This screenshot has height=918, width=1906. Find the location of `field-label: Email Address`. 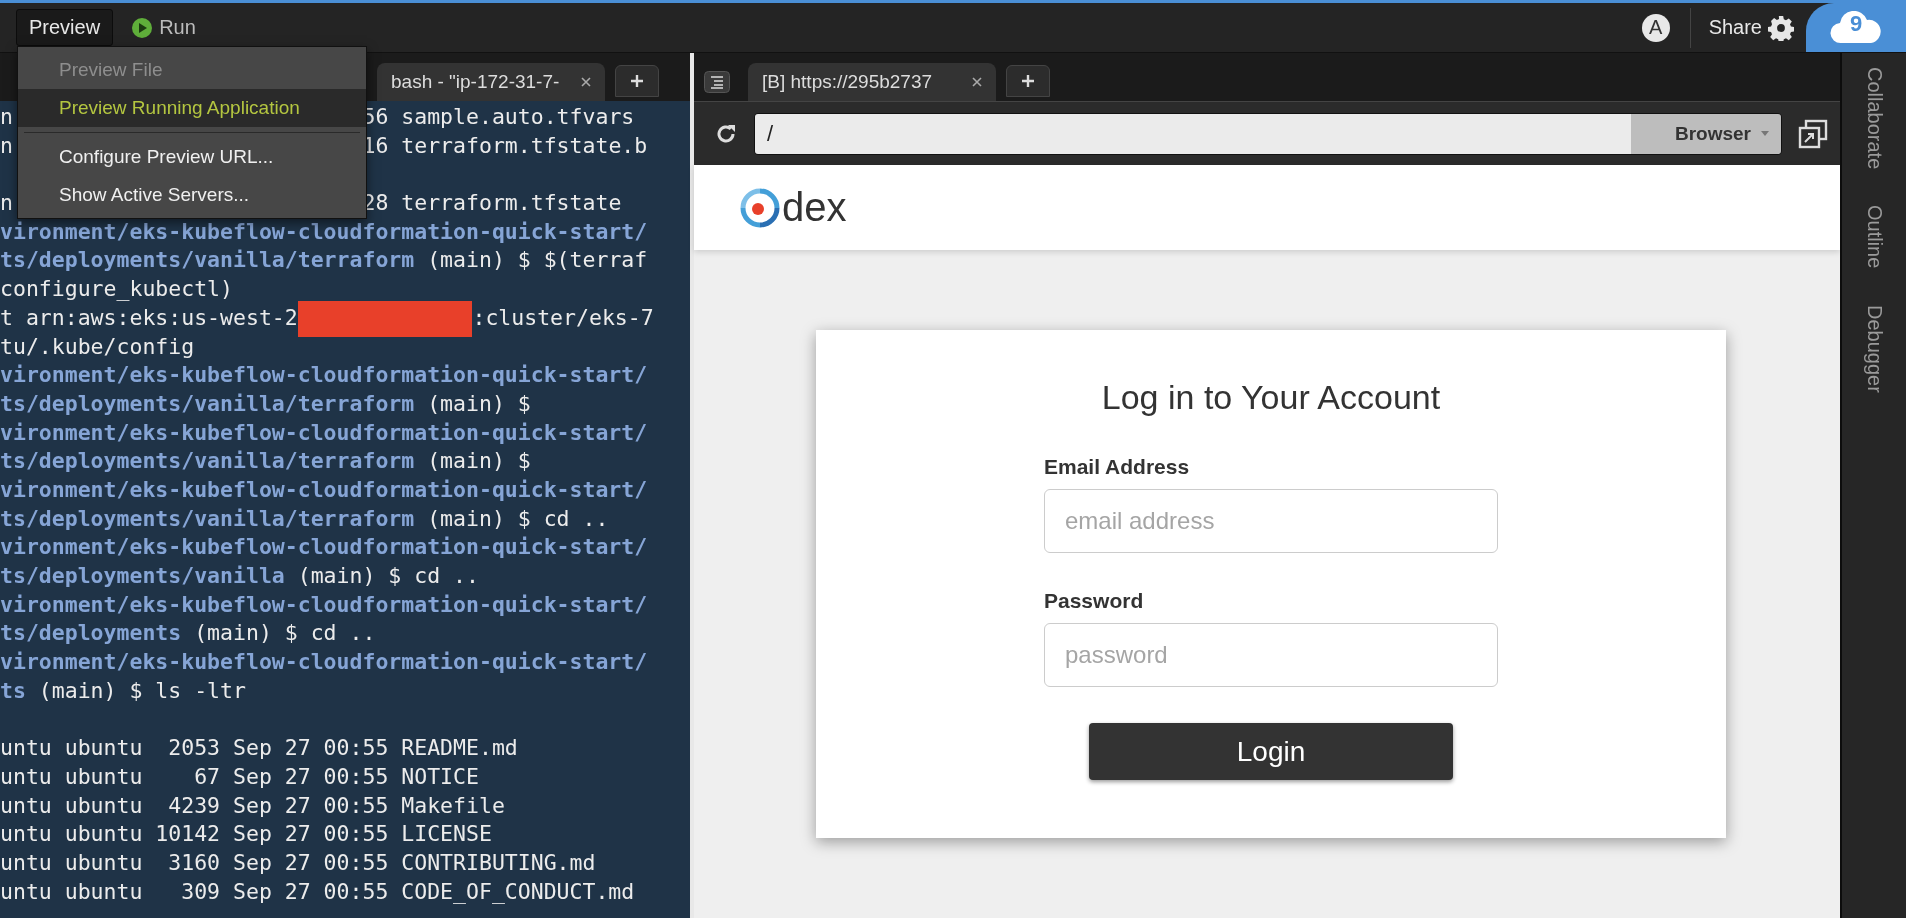

field-label: Email Address is located at coordinates (1117, 467).